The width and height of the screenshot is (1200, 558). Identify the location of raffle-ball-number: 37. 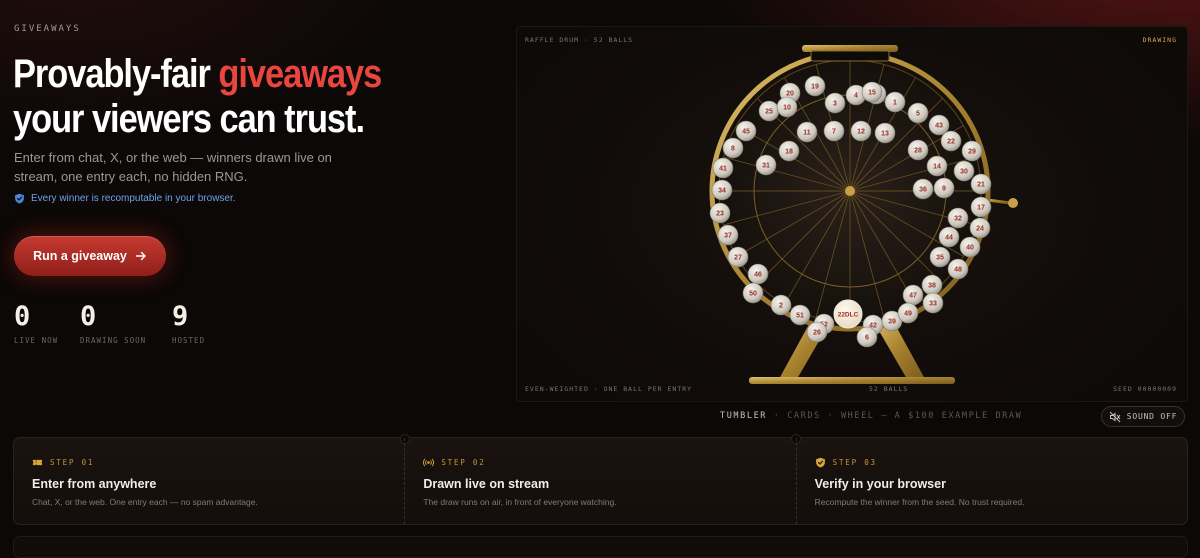
(728, 236).